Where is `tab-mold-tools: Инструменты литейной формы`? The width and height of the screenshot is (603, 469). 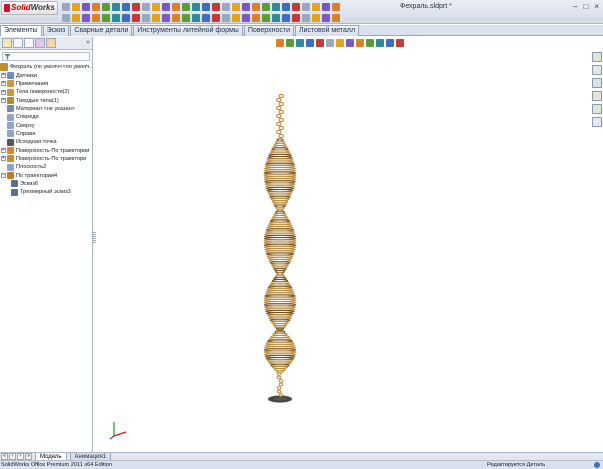 tab-mold-tools: Инструменты литейной формы is located at coordinates (188, 30).